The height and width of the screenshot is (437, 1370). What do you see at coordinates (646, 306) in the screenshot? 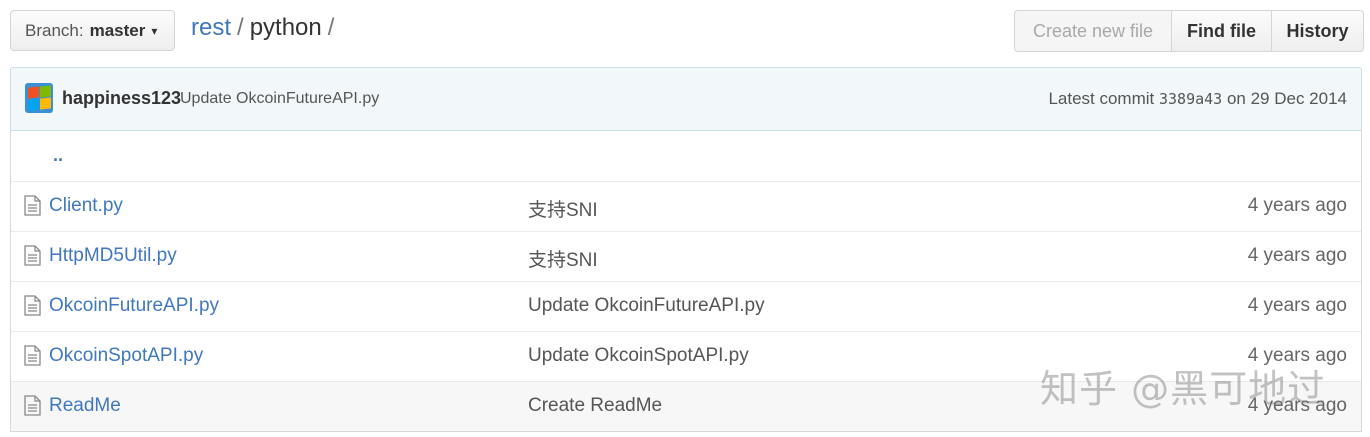
I see `file-commit-message-link: Update OkcoinFutureAPI.py` at bounding box center [646, 306].